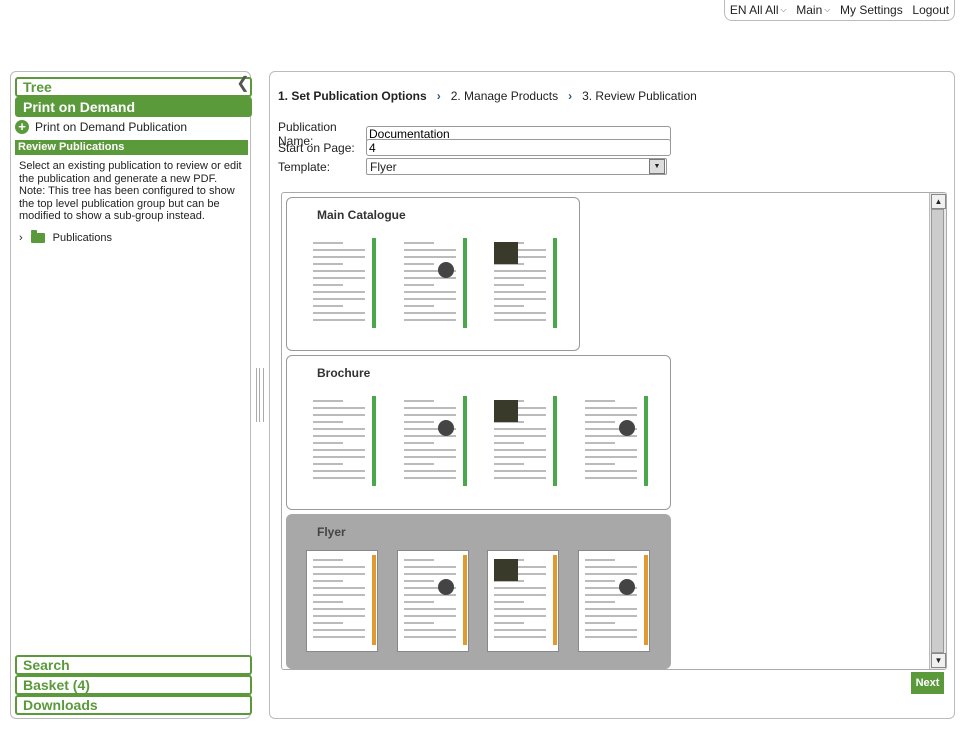  I want to click on vertical-scrollbar: ▲ ▼, so click(937, 431).